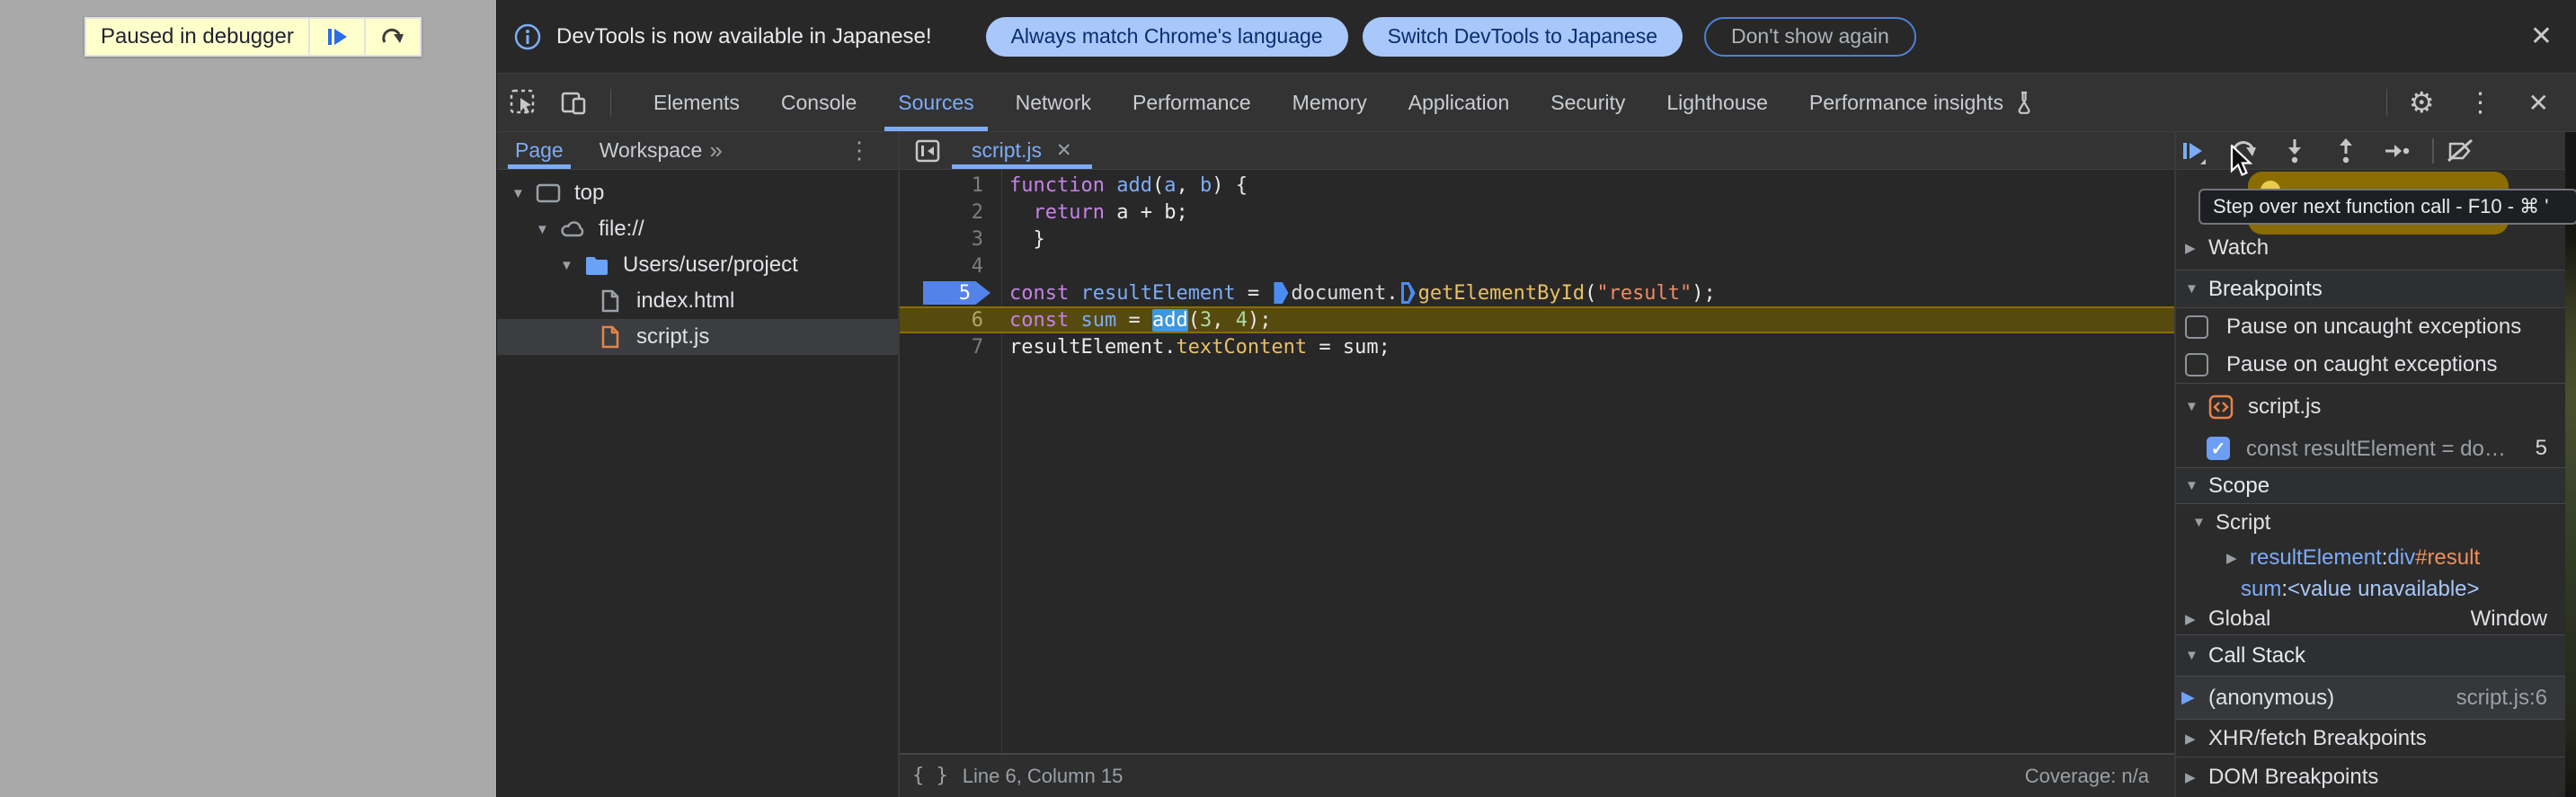 The height and width of the screenshot is (797, 2576). Describe the element at coordinates (2257, 655) in the screenshot. I see `section-title: Call Stack` at that location.